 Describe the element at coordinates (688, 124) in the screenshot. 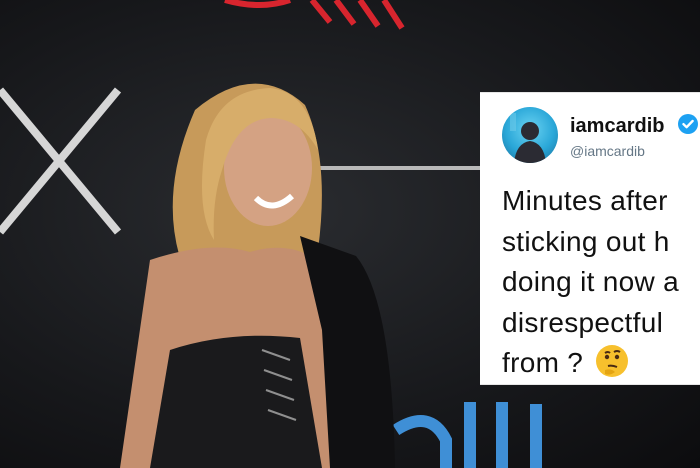

I see `verified-badge-icon` at that location.